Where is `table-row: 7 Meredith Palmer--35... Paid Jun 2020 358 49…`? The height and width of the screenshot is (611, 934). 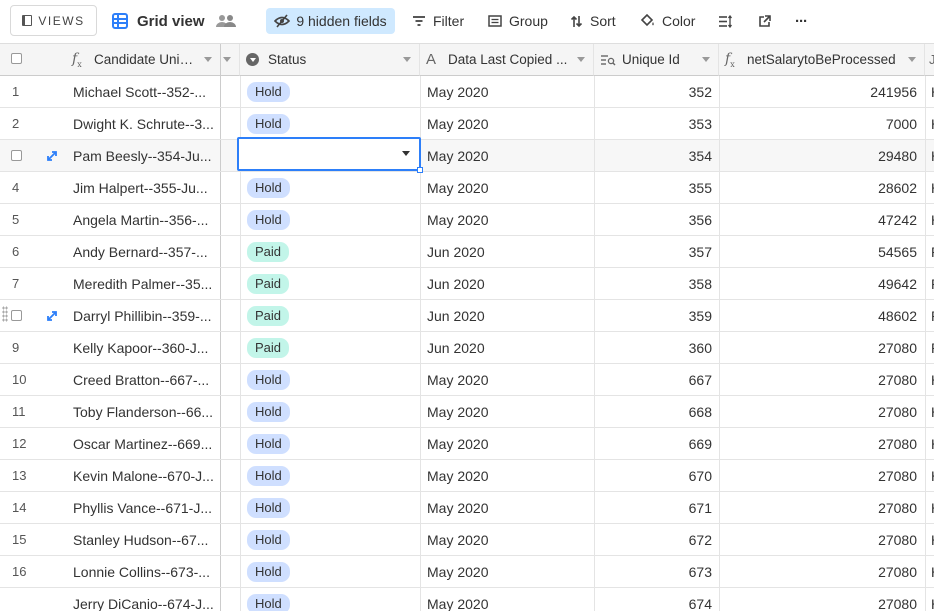 table-row: 7 Meredith Palmer--35... Paid Jun 2020 358 49… is located at coordinates (467, 284).